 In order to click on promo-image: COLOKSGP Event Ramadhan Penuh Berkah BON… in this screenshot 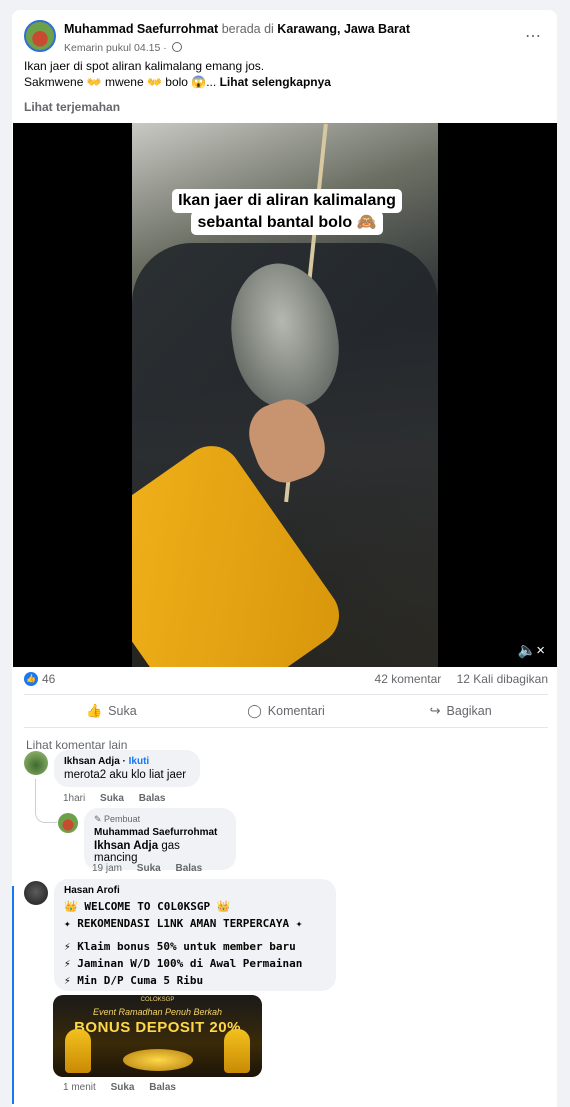, I will do `click(157, 1036)`.